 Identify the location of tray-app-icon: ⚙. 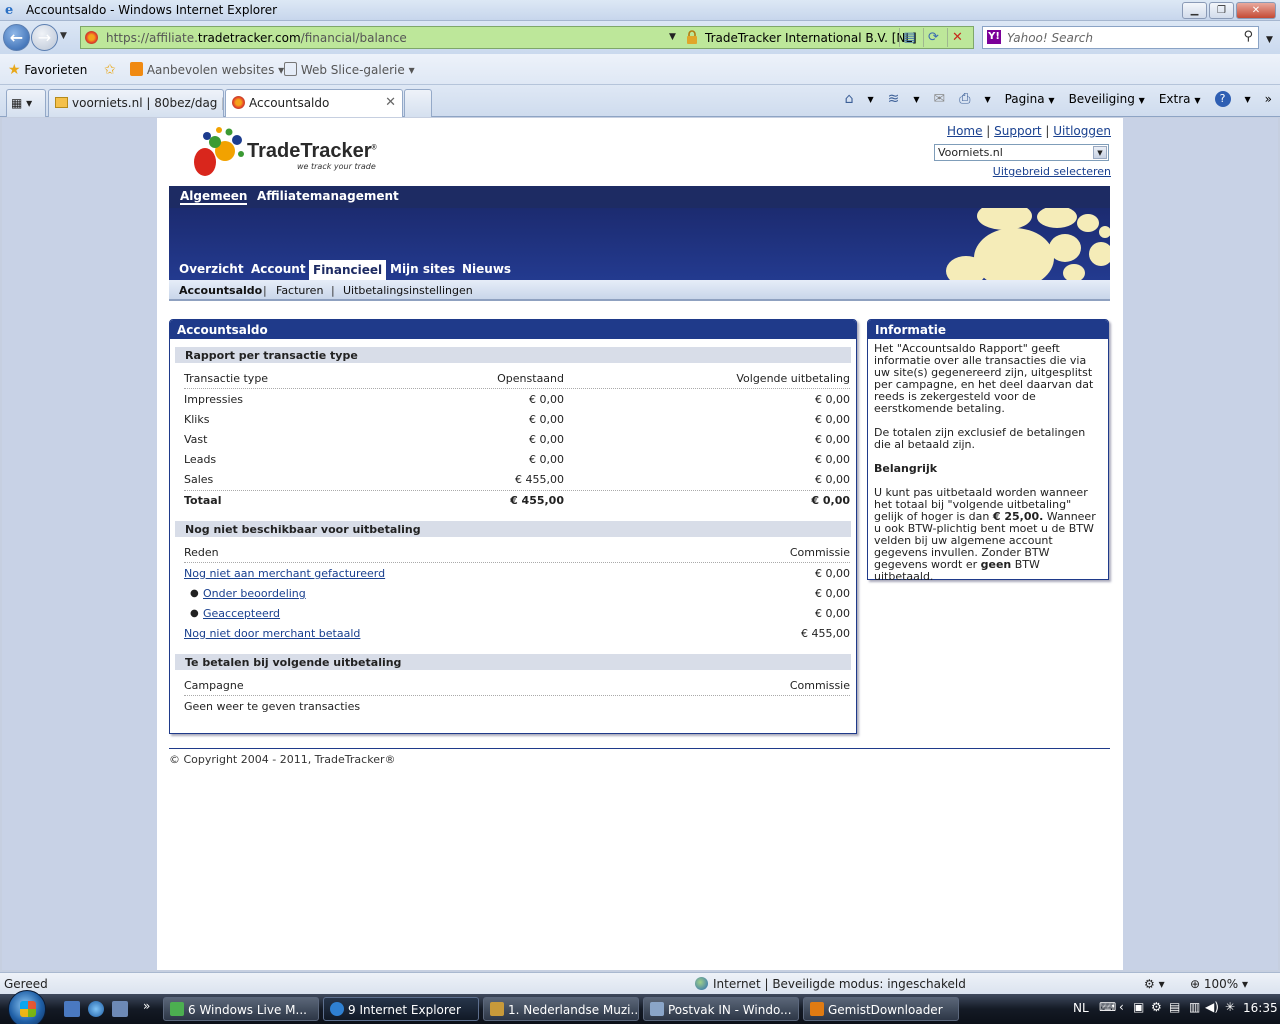
(1156, 1007).